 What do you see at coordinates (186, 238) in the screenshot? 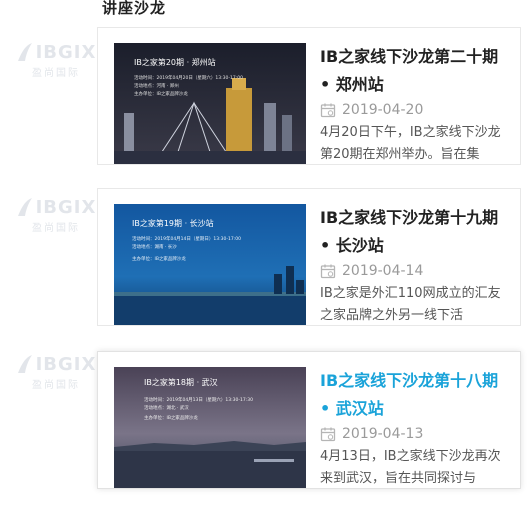
I see `svg-text:活动时间：2019年04月14日（星期日）13:30-17:: 活动时间：2019年04月14日（星期日）13:30-17:00` at bounding box center [186, 238].